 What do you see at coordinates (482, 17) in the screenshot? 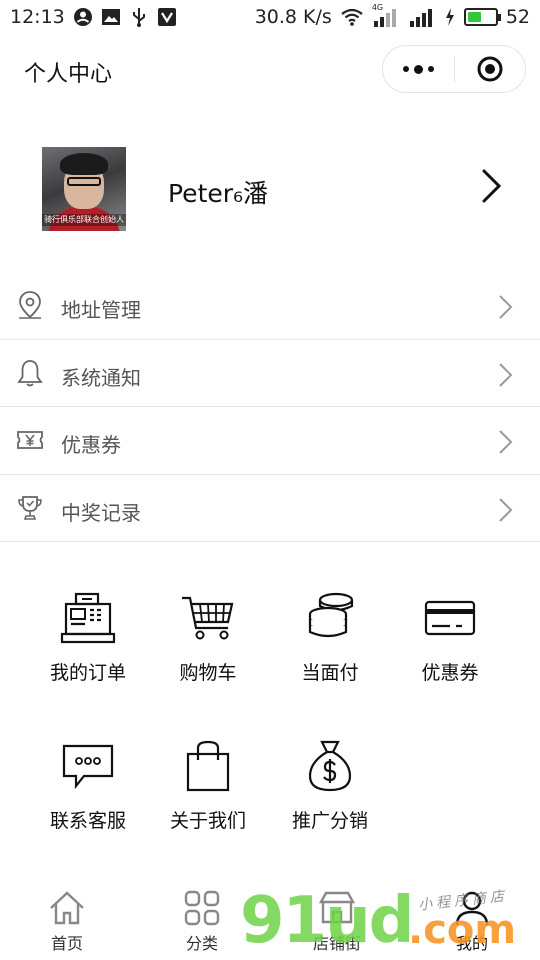
I see `battery-indicator` at bounding box center [482, 17].